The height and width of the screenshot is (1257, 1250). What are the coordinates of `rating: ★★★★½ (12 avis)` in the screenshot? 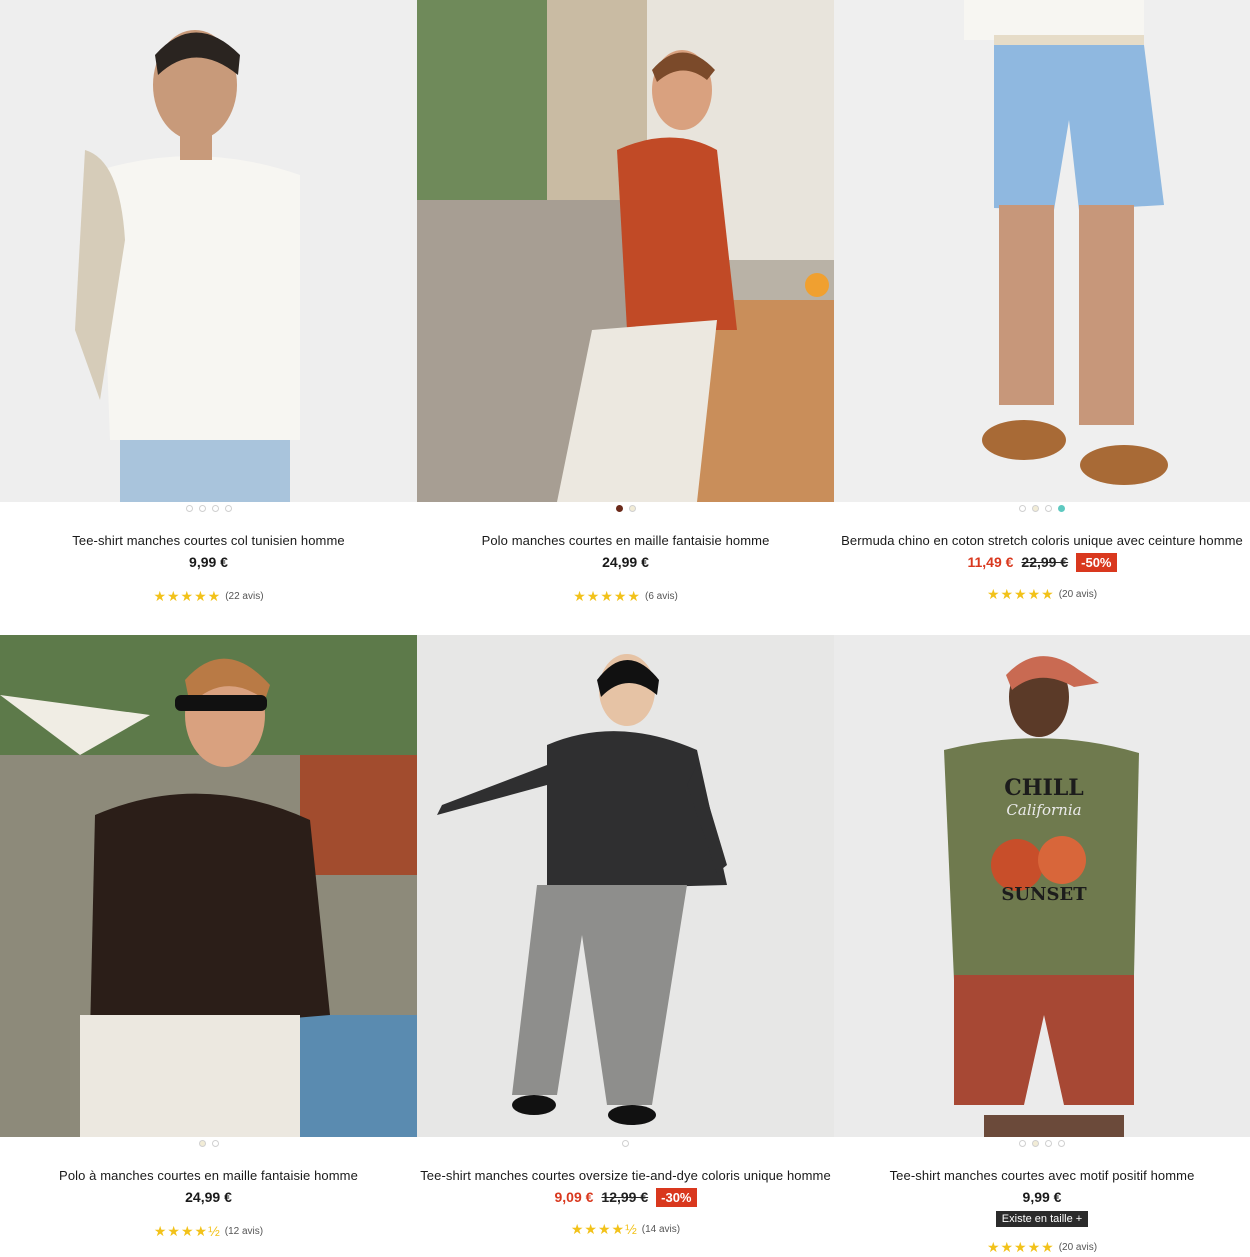 It's located at (208, 1231).